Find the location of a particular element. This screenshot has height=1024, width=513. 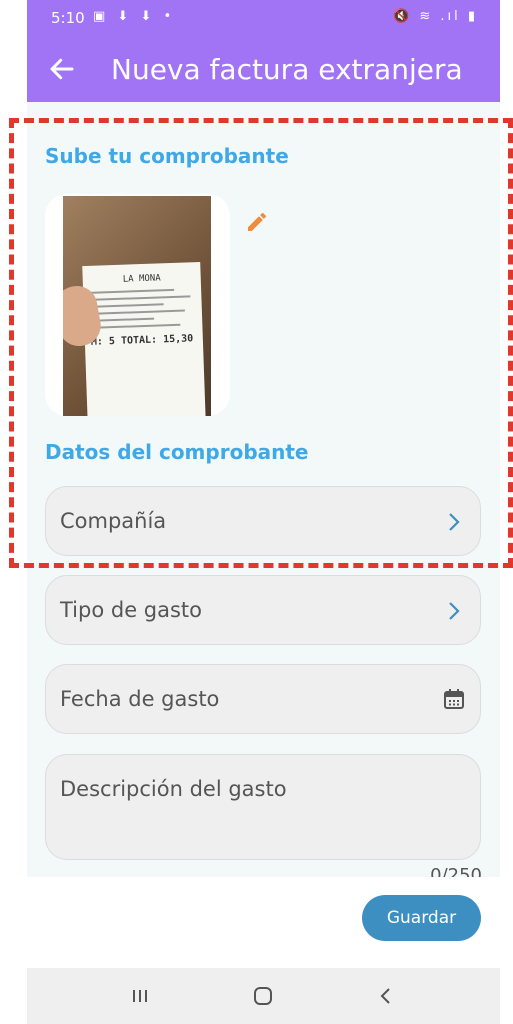

home-icon is located at coordinates (263, 996).